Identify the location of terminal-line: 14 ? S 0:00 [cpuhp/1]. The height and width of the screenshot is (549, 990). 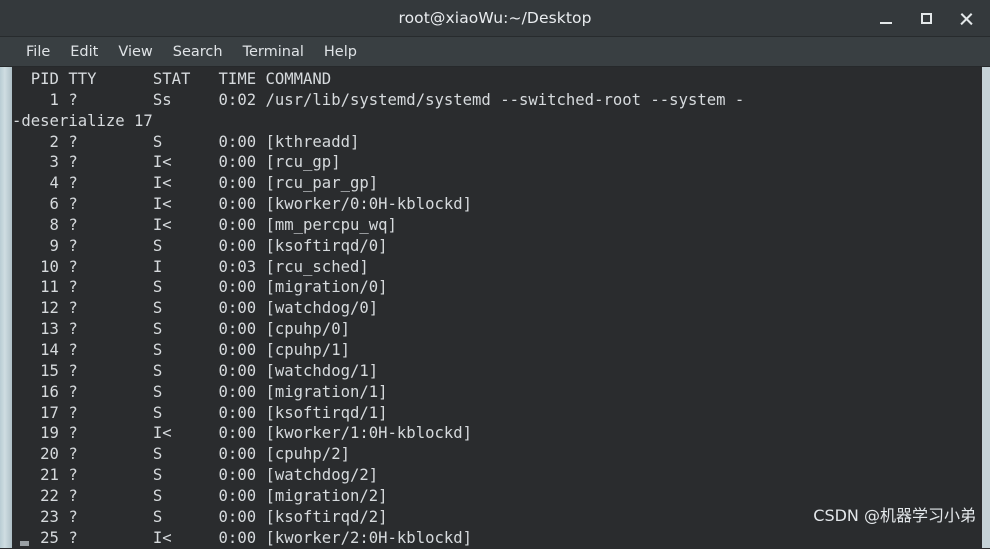
(181, 349).